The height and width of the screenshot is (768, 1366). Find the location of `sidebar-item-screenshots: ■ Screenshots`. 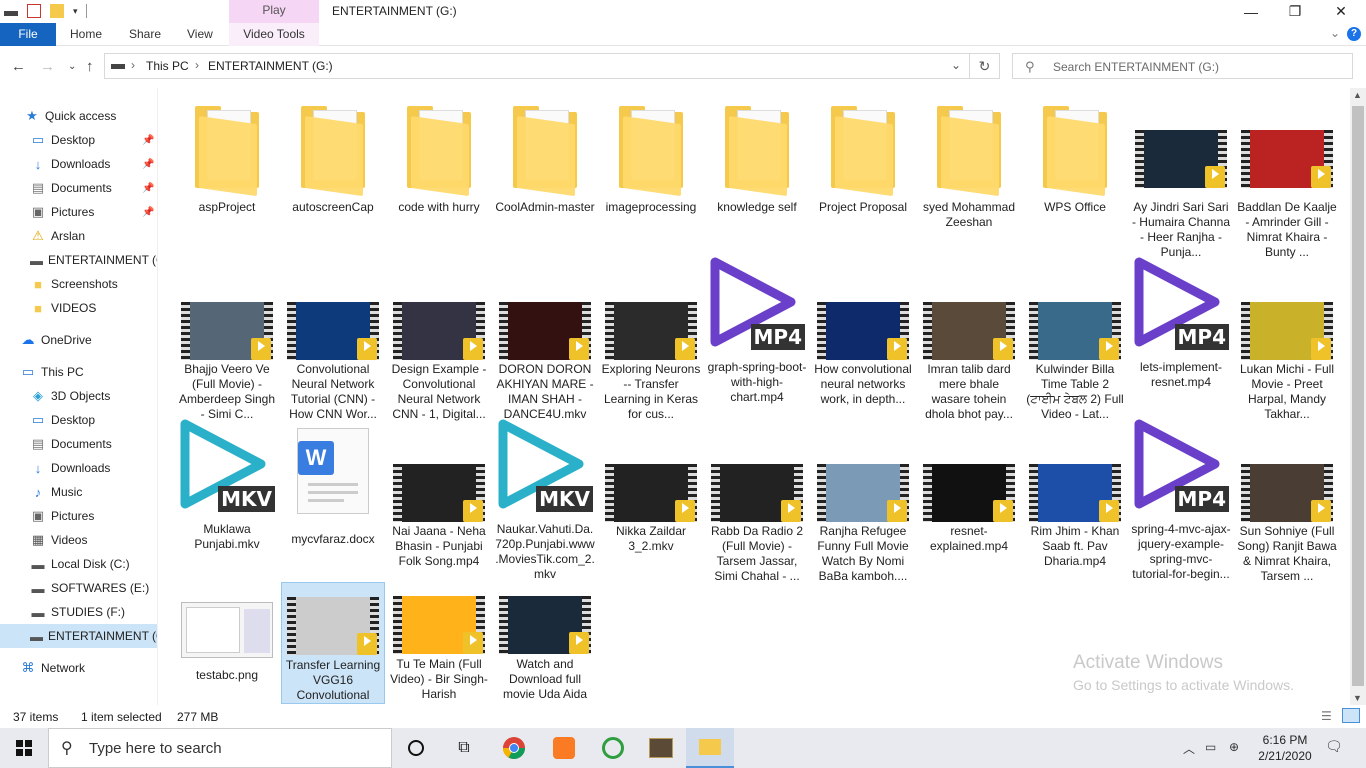

sidebar-item-screenshots: ■ Screenshots is located at coordinates (78, 284).